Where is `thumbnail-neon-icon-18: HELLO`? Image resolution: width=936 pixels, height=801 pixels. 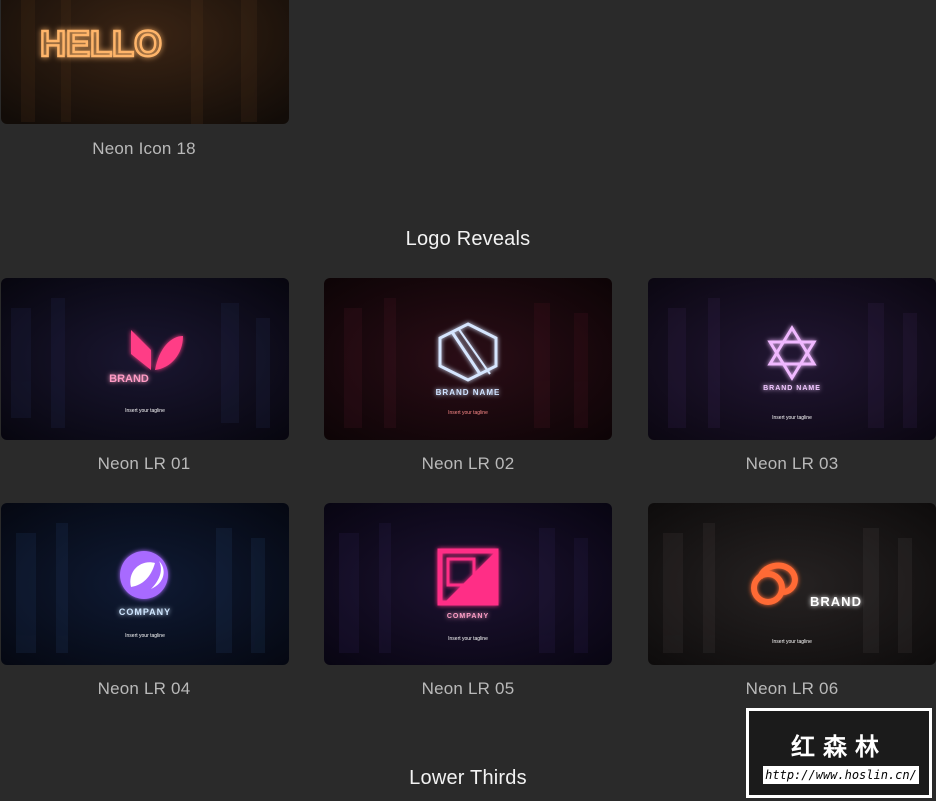 thumbnail-neon-icon-18: HELLO is located at coordinates (145, 62).